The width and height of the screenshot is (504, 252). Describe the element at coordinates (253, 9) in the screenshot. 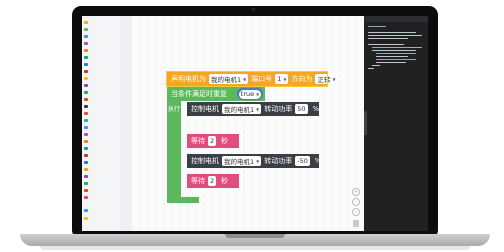

I see `webcam` at that location.